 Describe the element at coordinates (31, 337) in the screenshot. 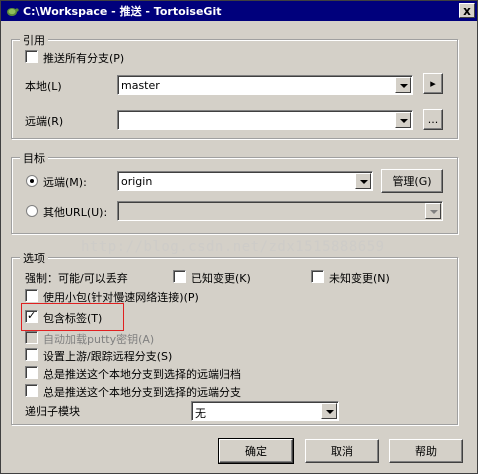

I see `autoload-putty-checkbox` at that location.